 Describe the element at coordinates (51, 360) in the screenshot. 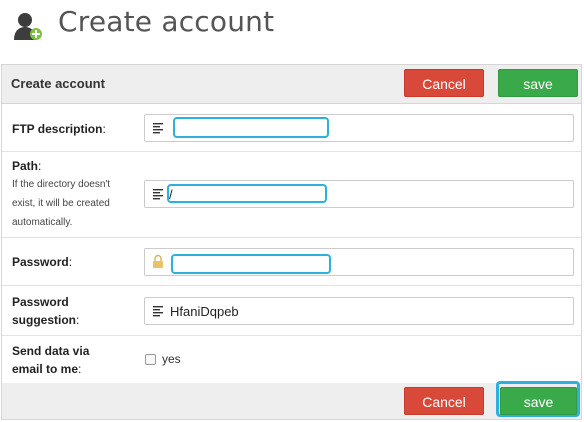

I see `send-email-label: Send data via email to me:` at that location.